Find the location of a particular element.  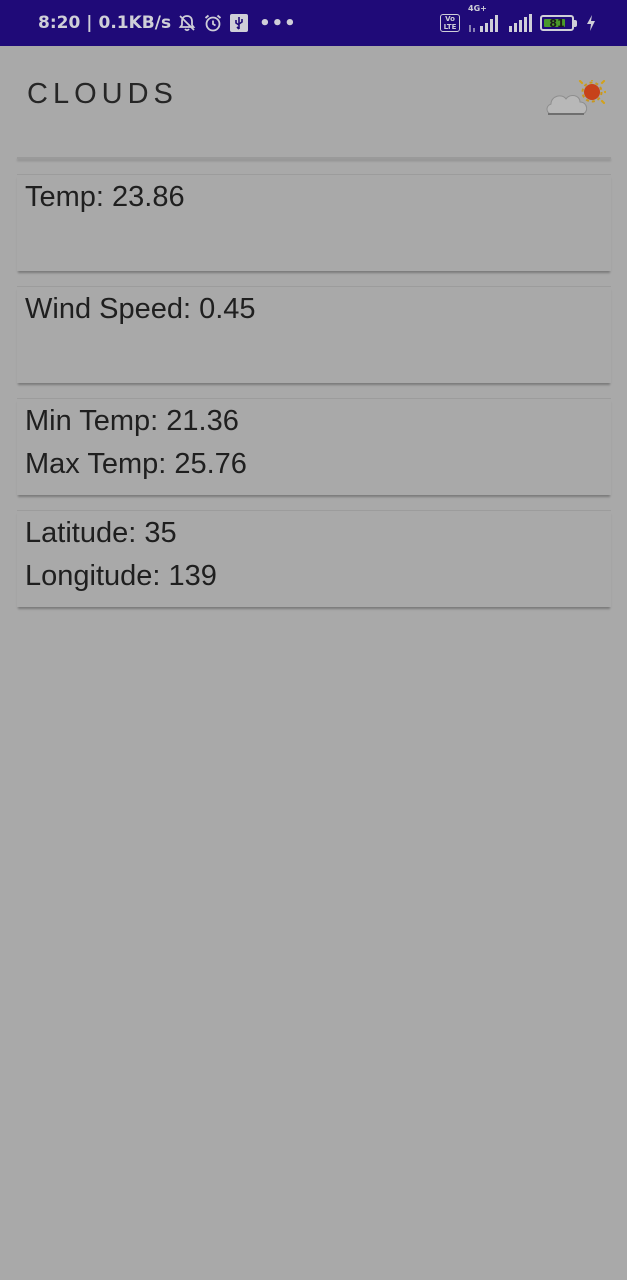

network-speed: 0.1KB/s is located at coordinates (135, 23).